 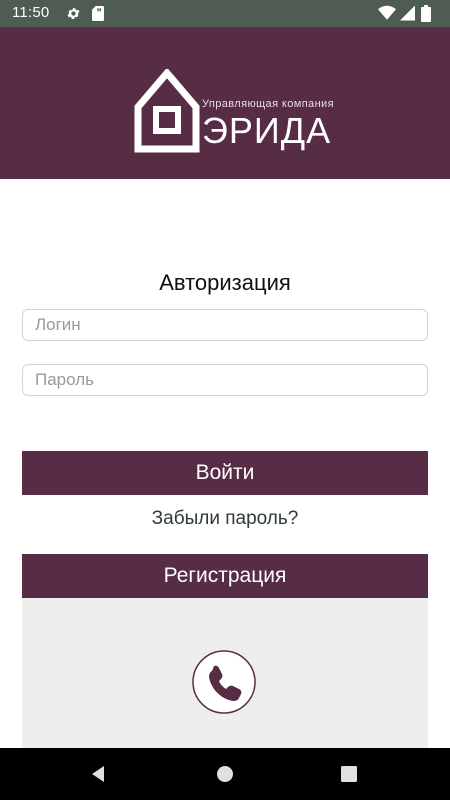 What do you see at coordinates (225, 13) in the screenshot?
I see `status-bar: 11:50` at bounding box center [225, 13].